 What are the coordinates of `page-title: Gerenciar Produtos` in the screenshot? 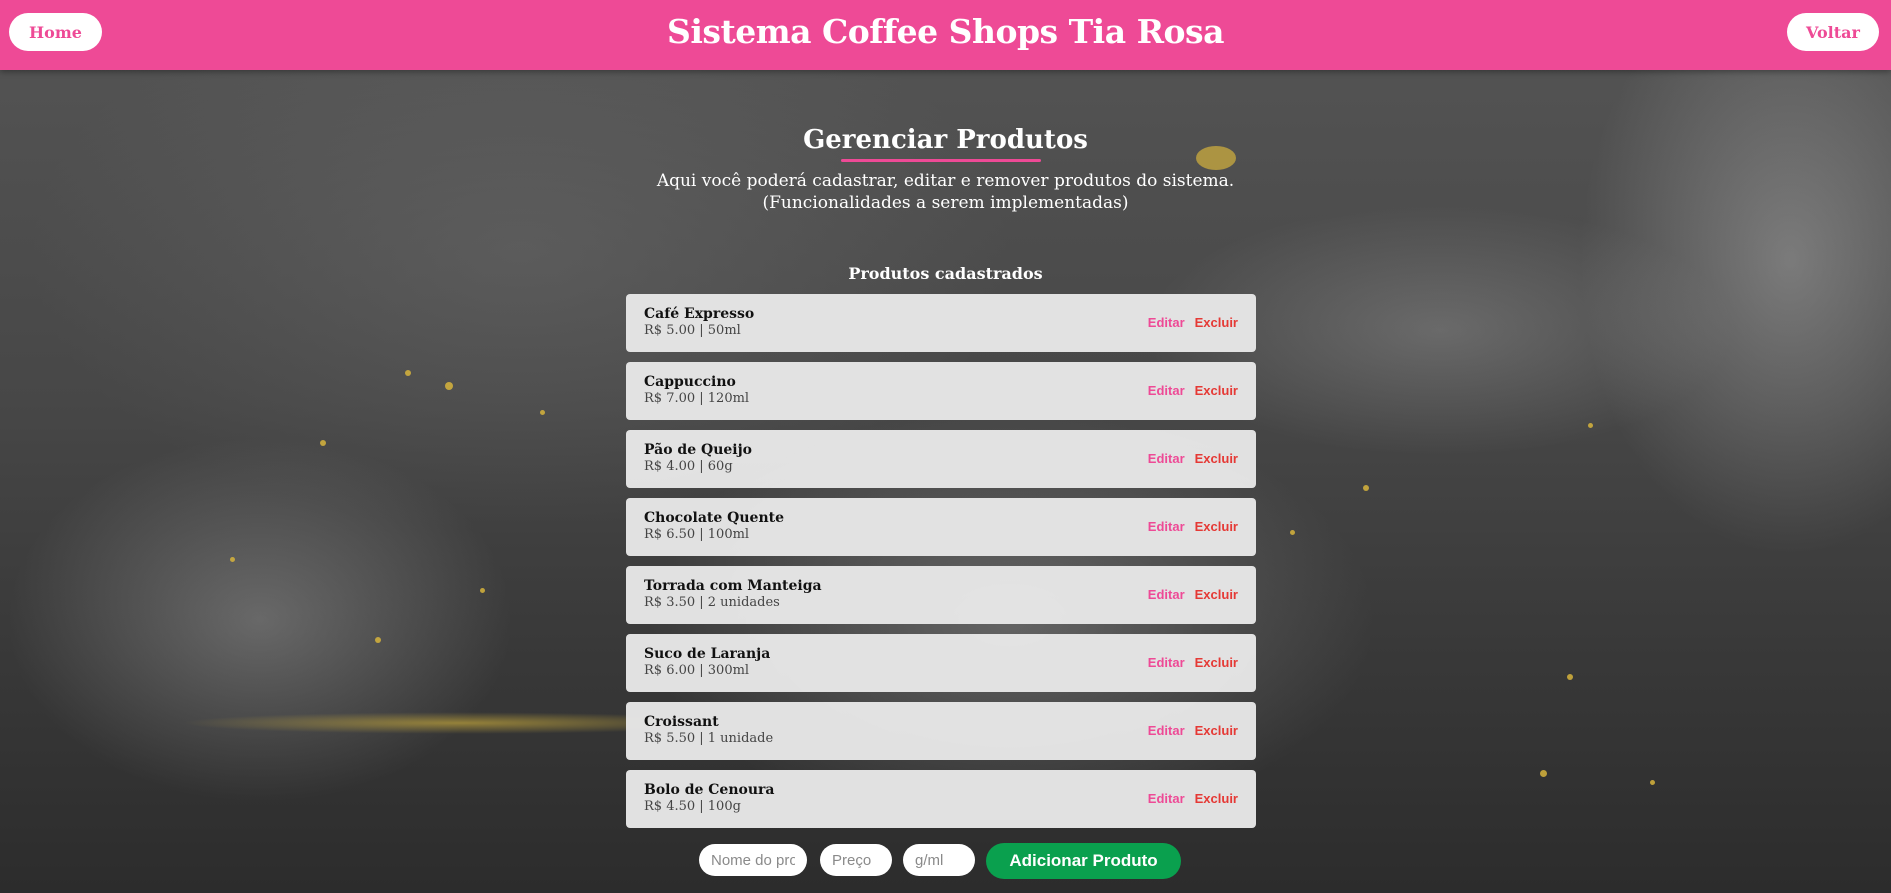 It's located at (945, 140).